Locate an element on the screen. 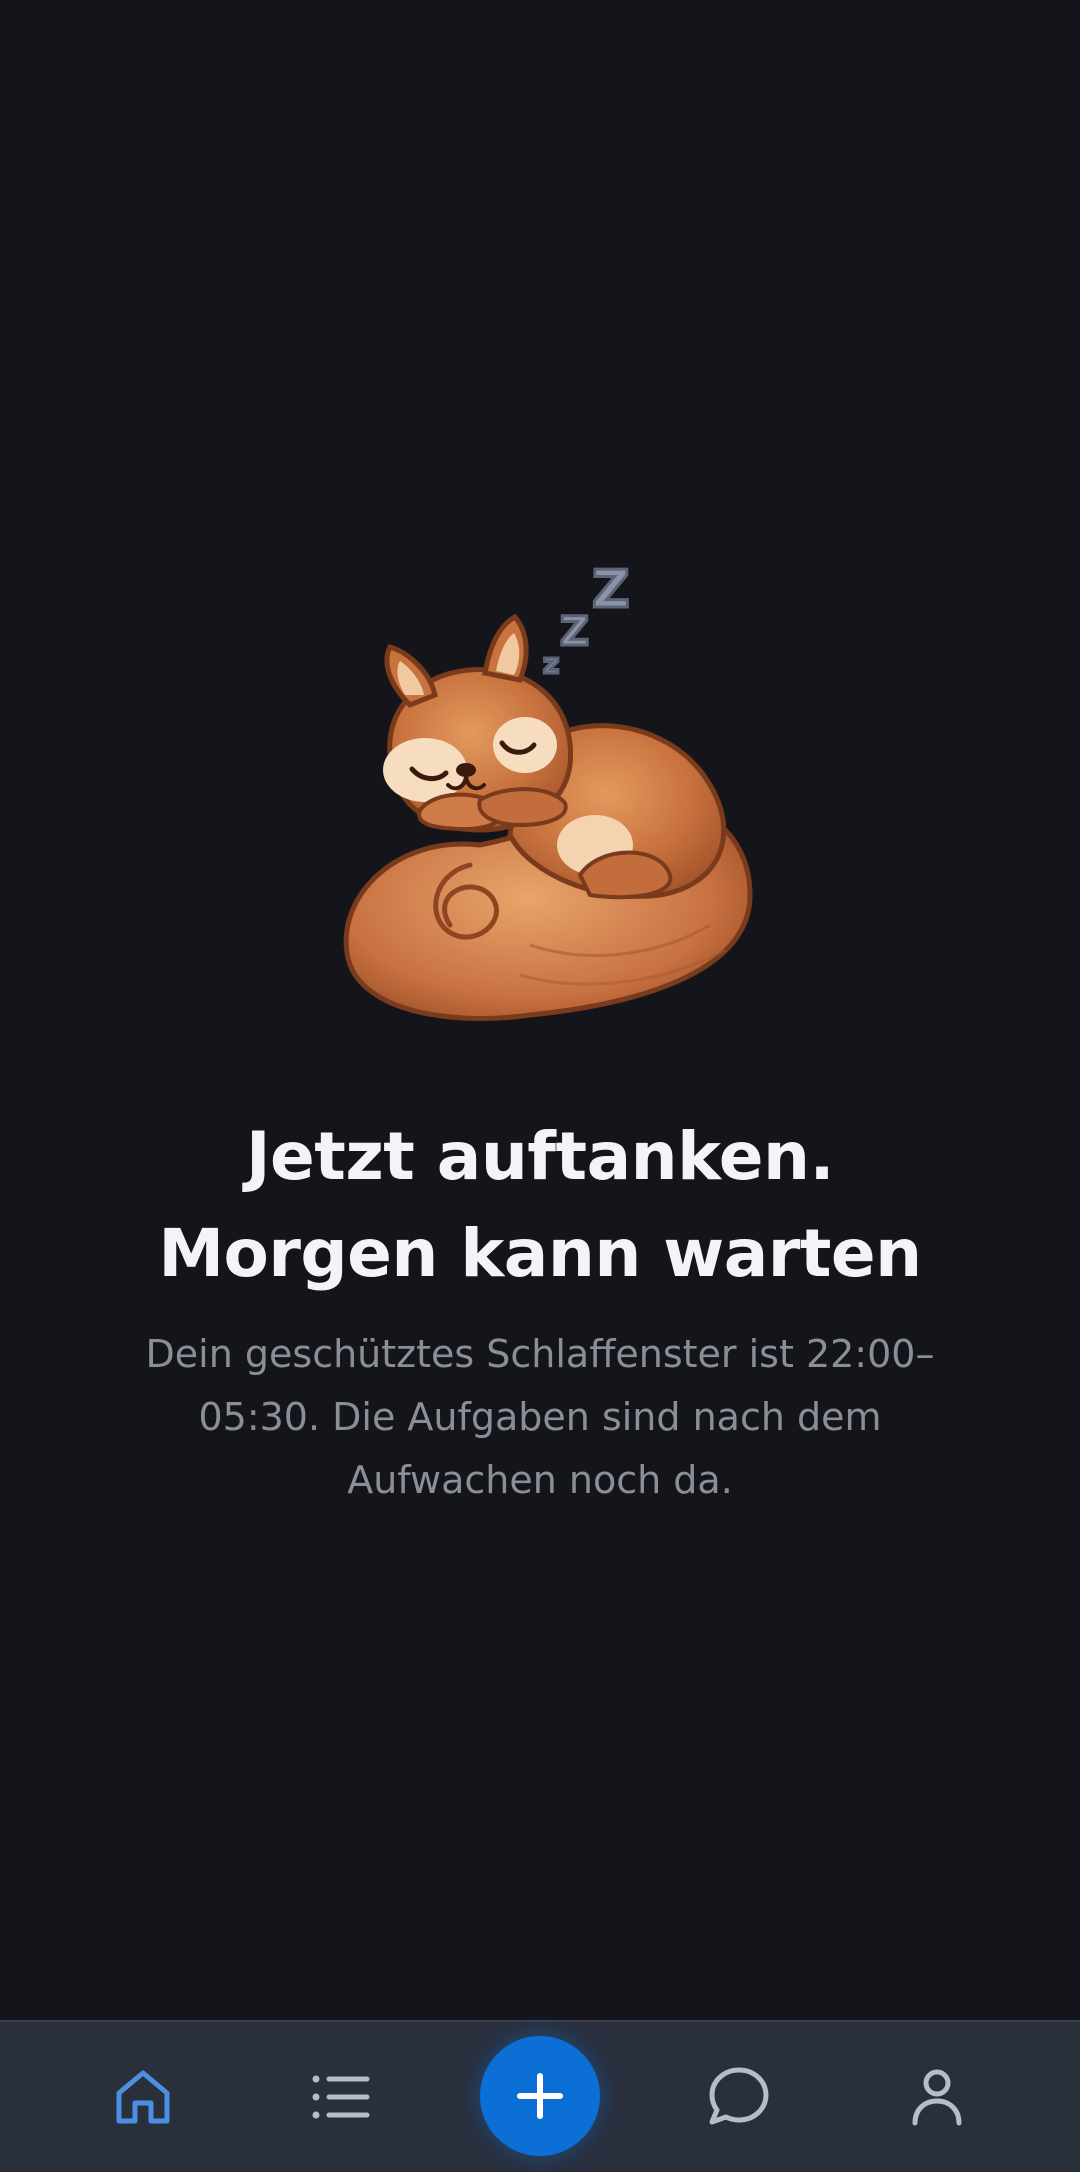 Image resolution: width=1080 pixels, height=2172 pixels. sleep-z-medium: Z is located at coordinates (574, 632).